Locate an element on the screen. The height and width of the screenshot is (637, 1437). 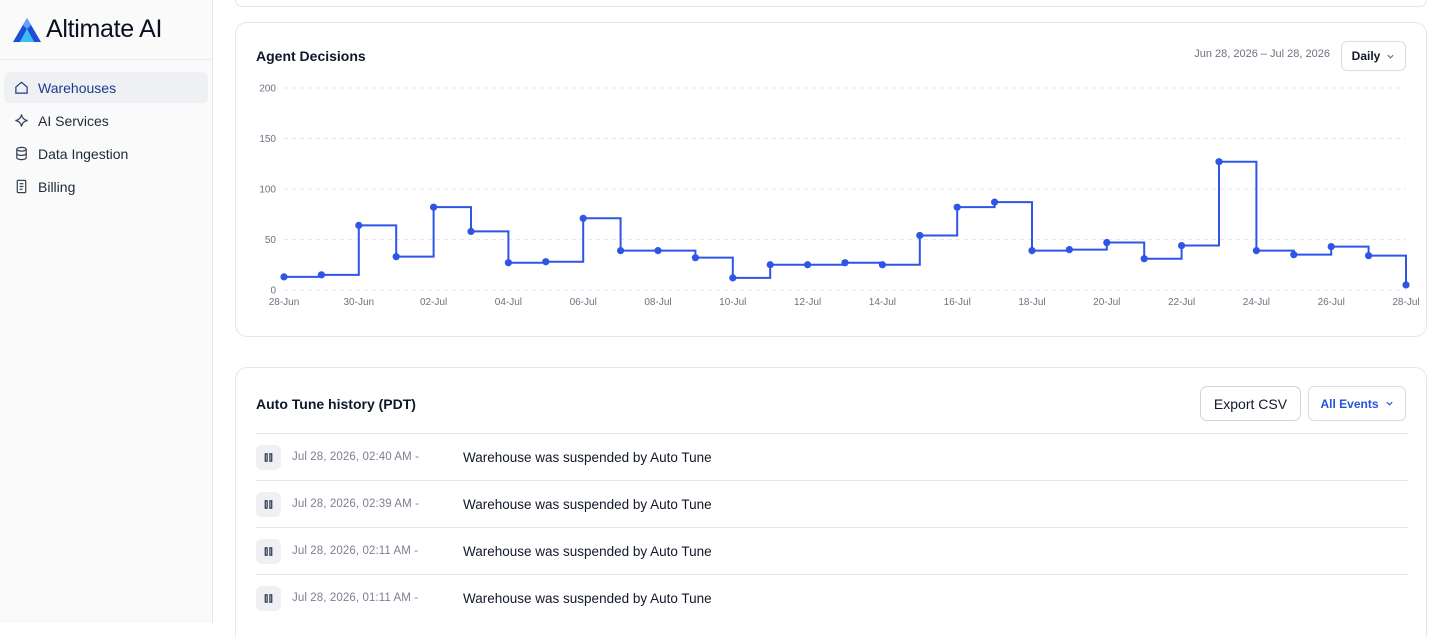
x-tick-label: 14-Jul is located at coordinates (882, 302).